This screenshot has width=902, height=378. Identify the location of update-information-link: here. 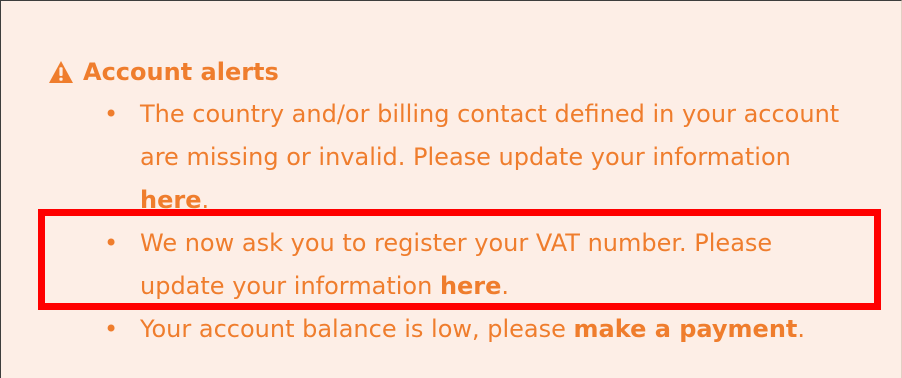
(170, 200).